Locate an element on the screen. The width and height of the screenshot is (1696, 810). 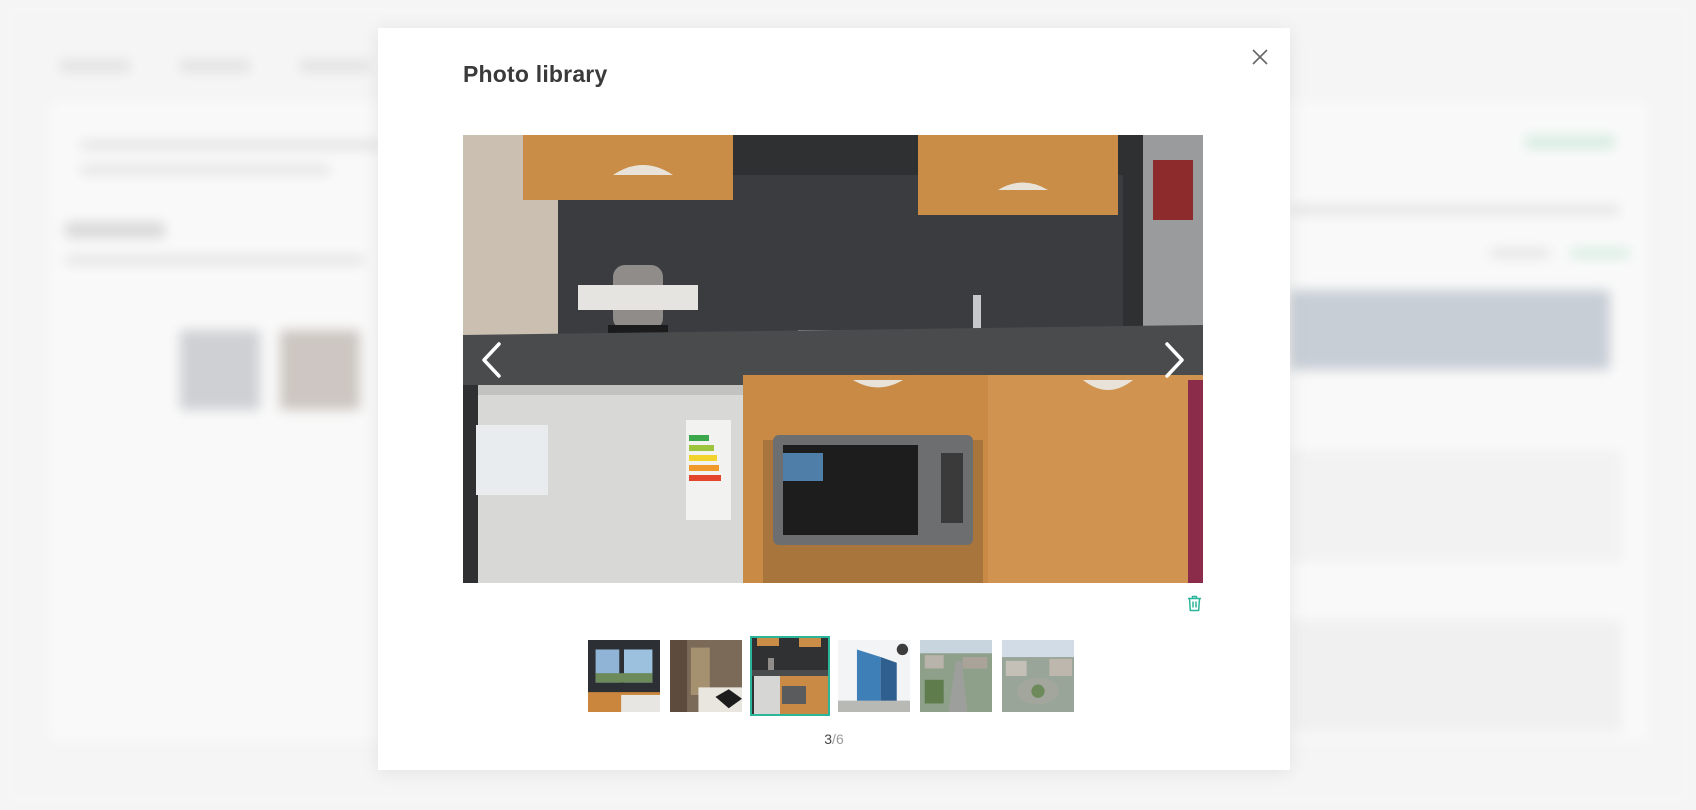
thumbnail-aerial-plaza-view is located at coordinates (1038, 676).